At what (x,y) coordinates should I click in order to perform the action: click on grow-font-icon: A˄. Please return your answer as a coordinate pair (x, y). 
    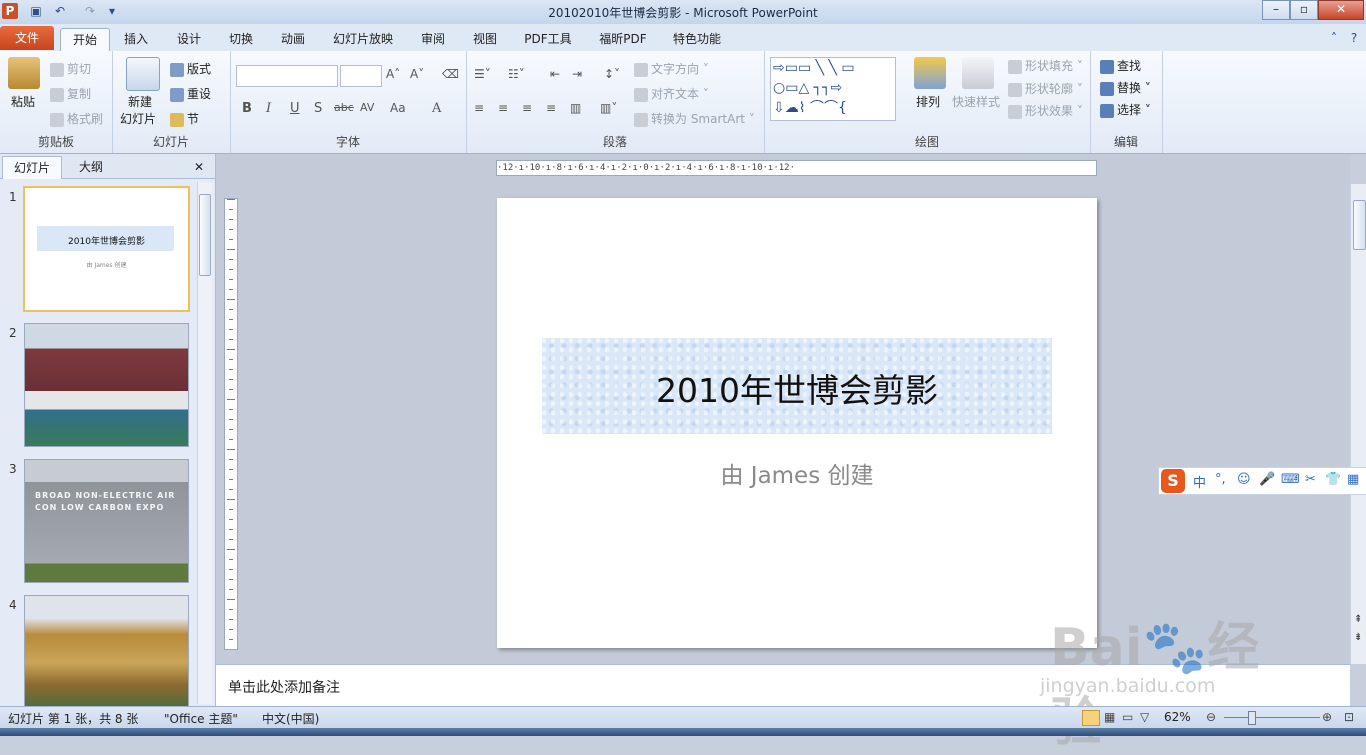
    Looking at the image, I should click on (393, 74).